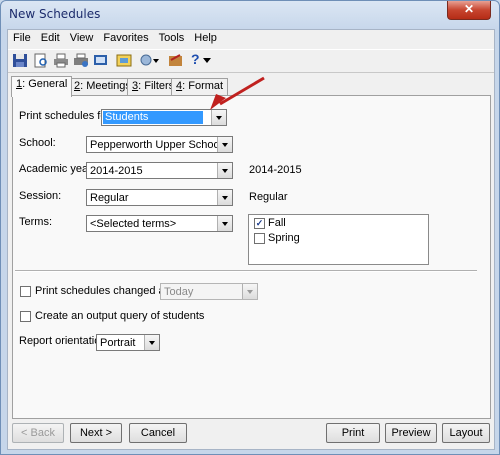 This screenshot has height=455, width=500. I want to click on preview-button: Preview, so click(411, 433).